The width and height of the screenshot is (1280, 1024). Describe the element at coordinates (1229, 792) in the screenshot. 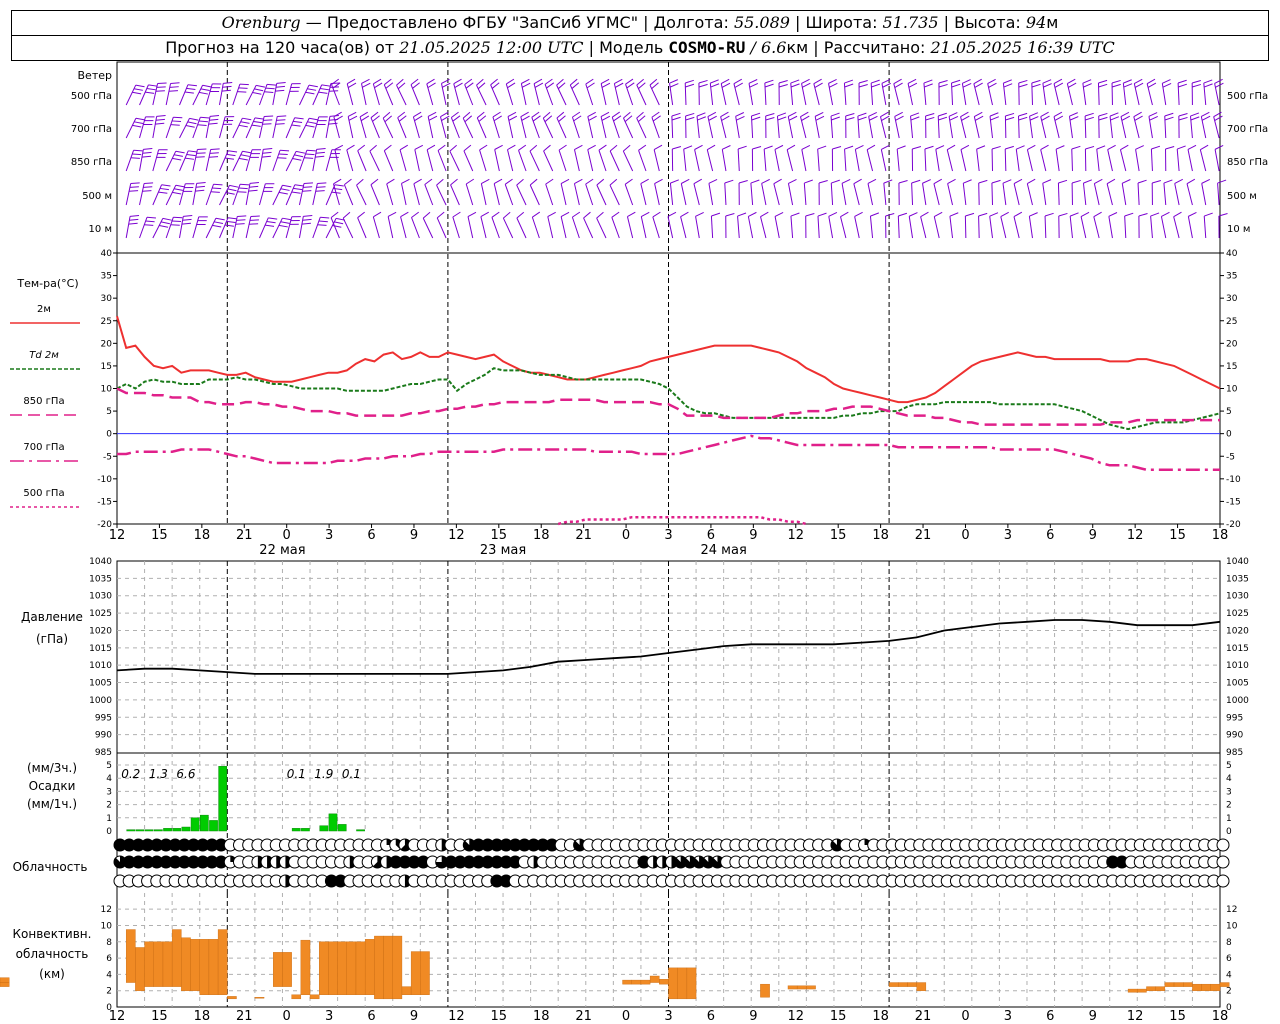

I see `precip-ytick-right: 3` at that location.